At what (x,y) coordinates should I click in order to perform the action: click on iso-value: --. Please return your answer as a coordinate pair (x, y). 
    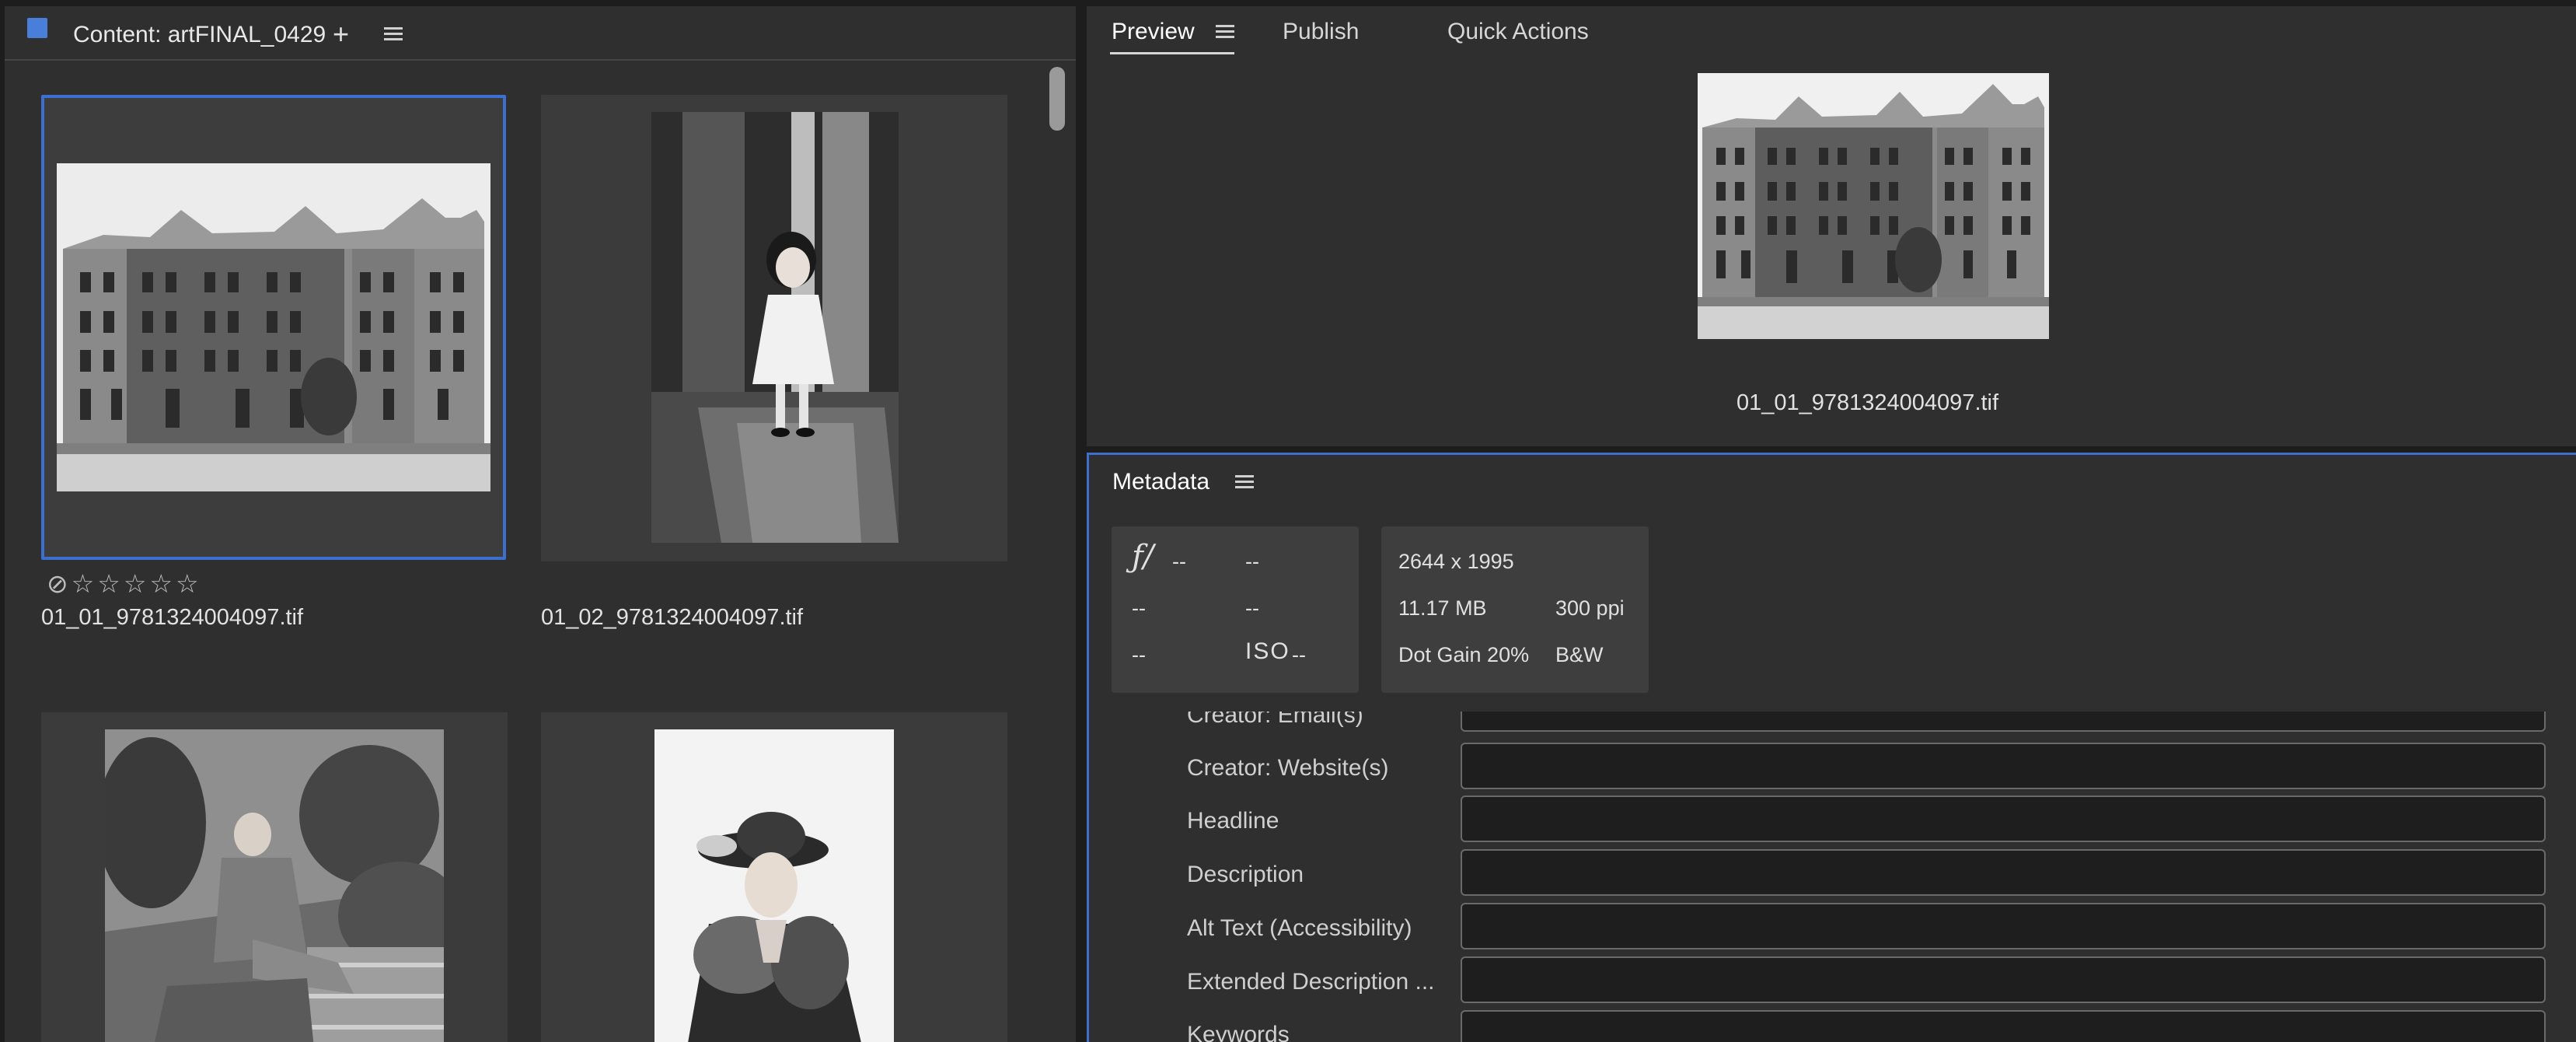
    Looking at the image, I should click on (1299, 654).